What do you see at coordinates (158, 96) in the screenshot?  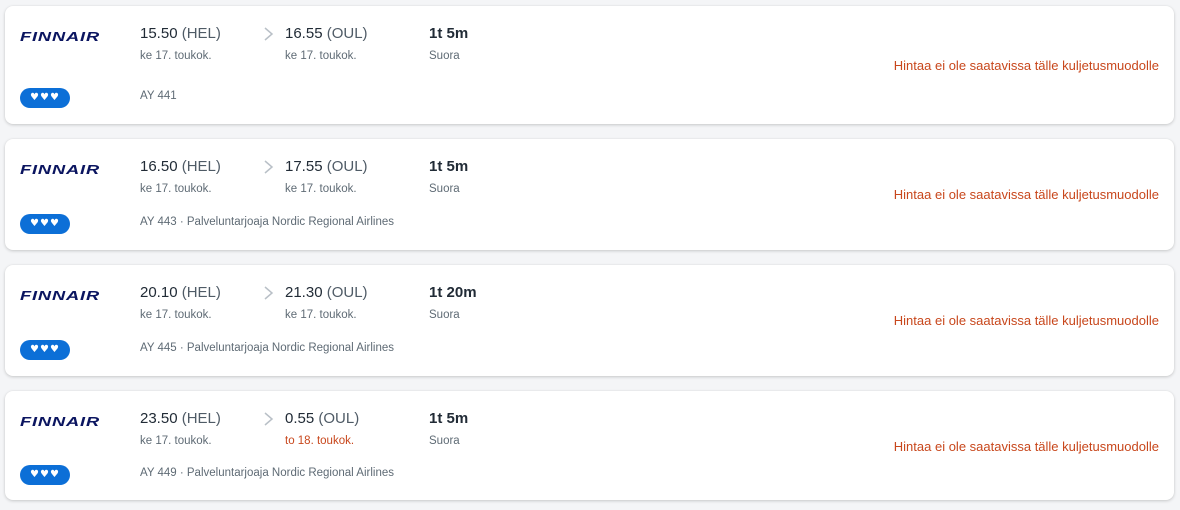 I see `flight-number-info: AY 441` at bounding box center [158, 96].